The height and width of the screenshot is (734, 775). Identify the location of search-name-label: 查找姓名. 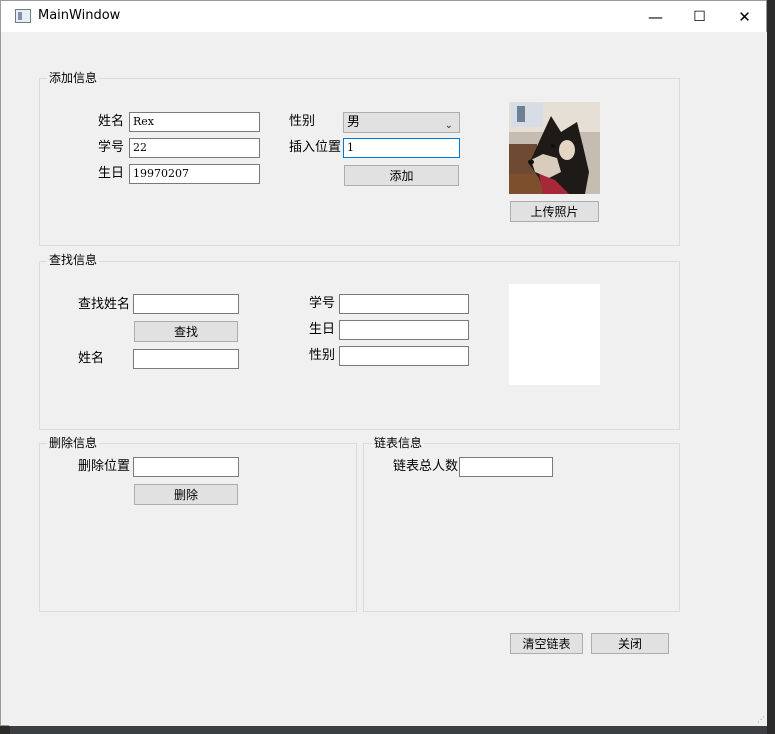
(104, 304).